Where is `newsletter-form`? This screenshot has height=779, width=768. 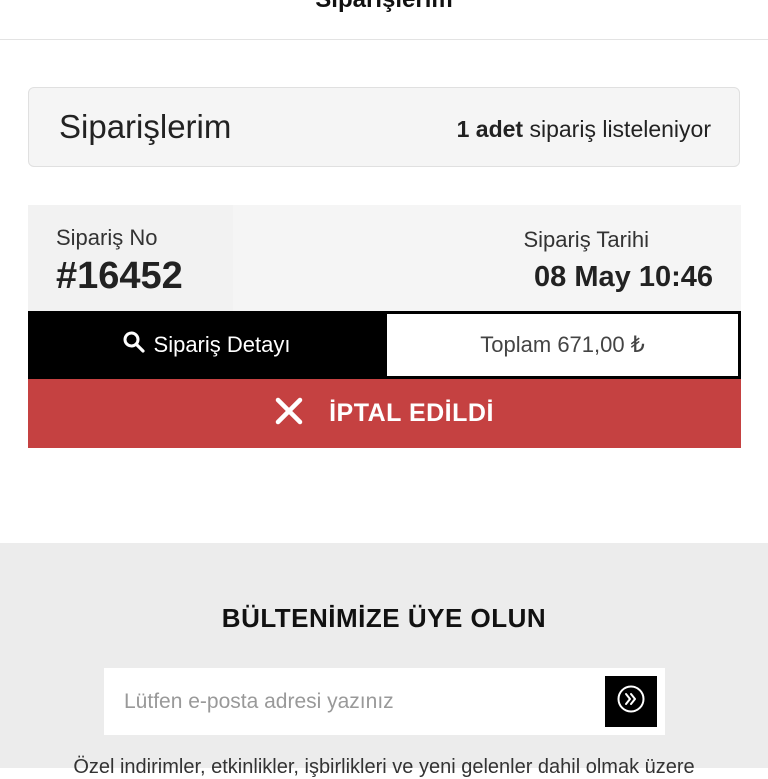 newsletter-form is located at coordinates (384, 701).